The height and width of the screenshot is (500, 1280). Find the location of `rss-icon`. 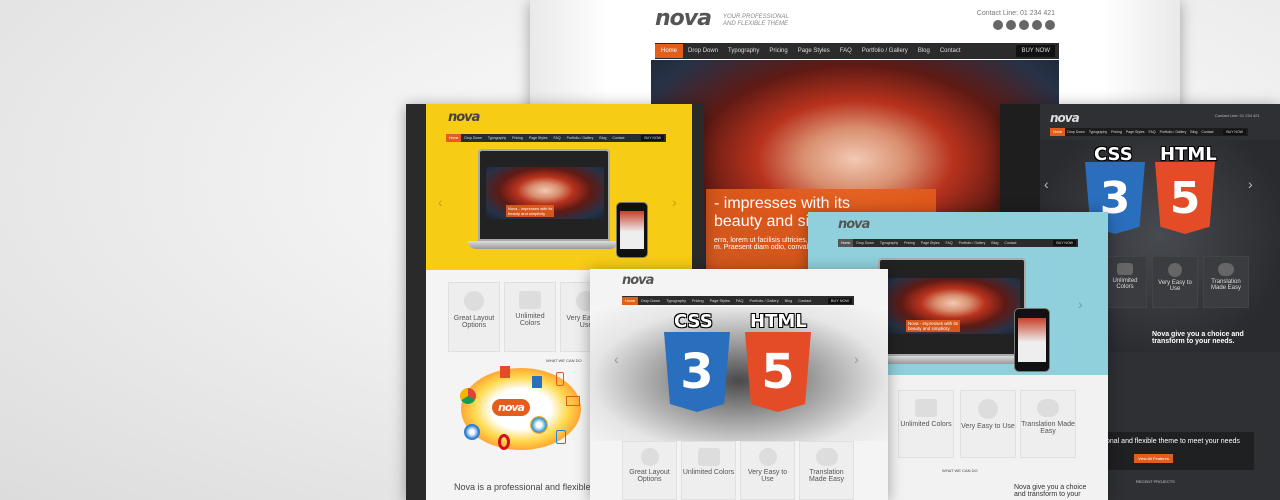

rss-icon is located at coordinates (1037, 25).